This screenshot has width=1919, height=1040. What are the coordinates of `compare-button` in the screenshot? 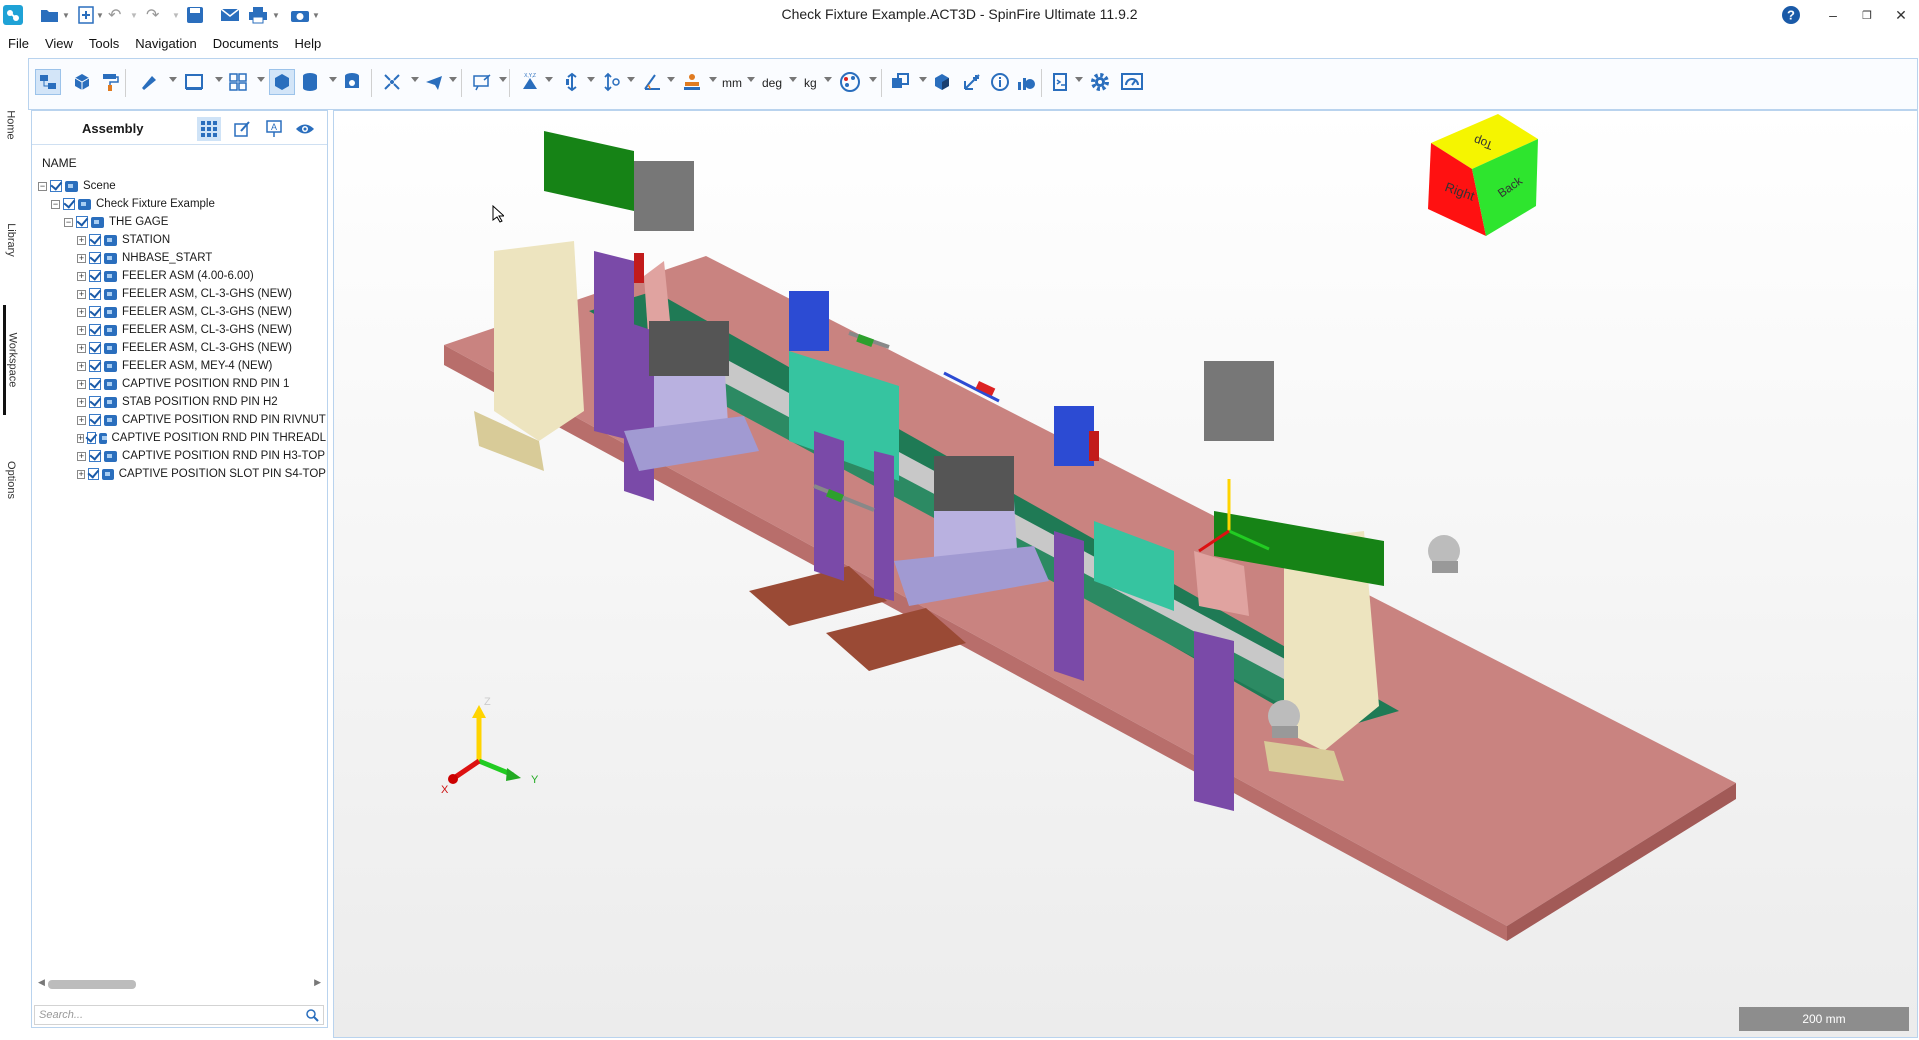 It's located at (900, 82).